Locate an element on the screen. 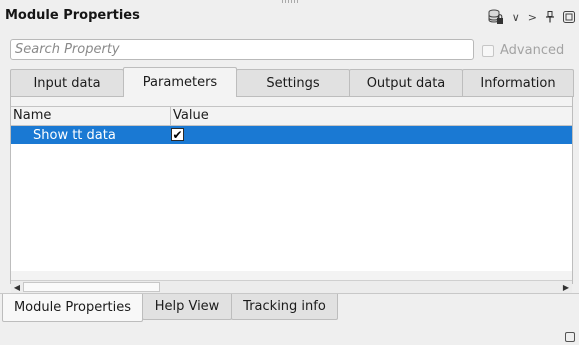  dock-grip is located at coordinates (291, 1).